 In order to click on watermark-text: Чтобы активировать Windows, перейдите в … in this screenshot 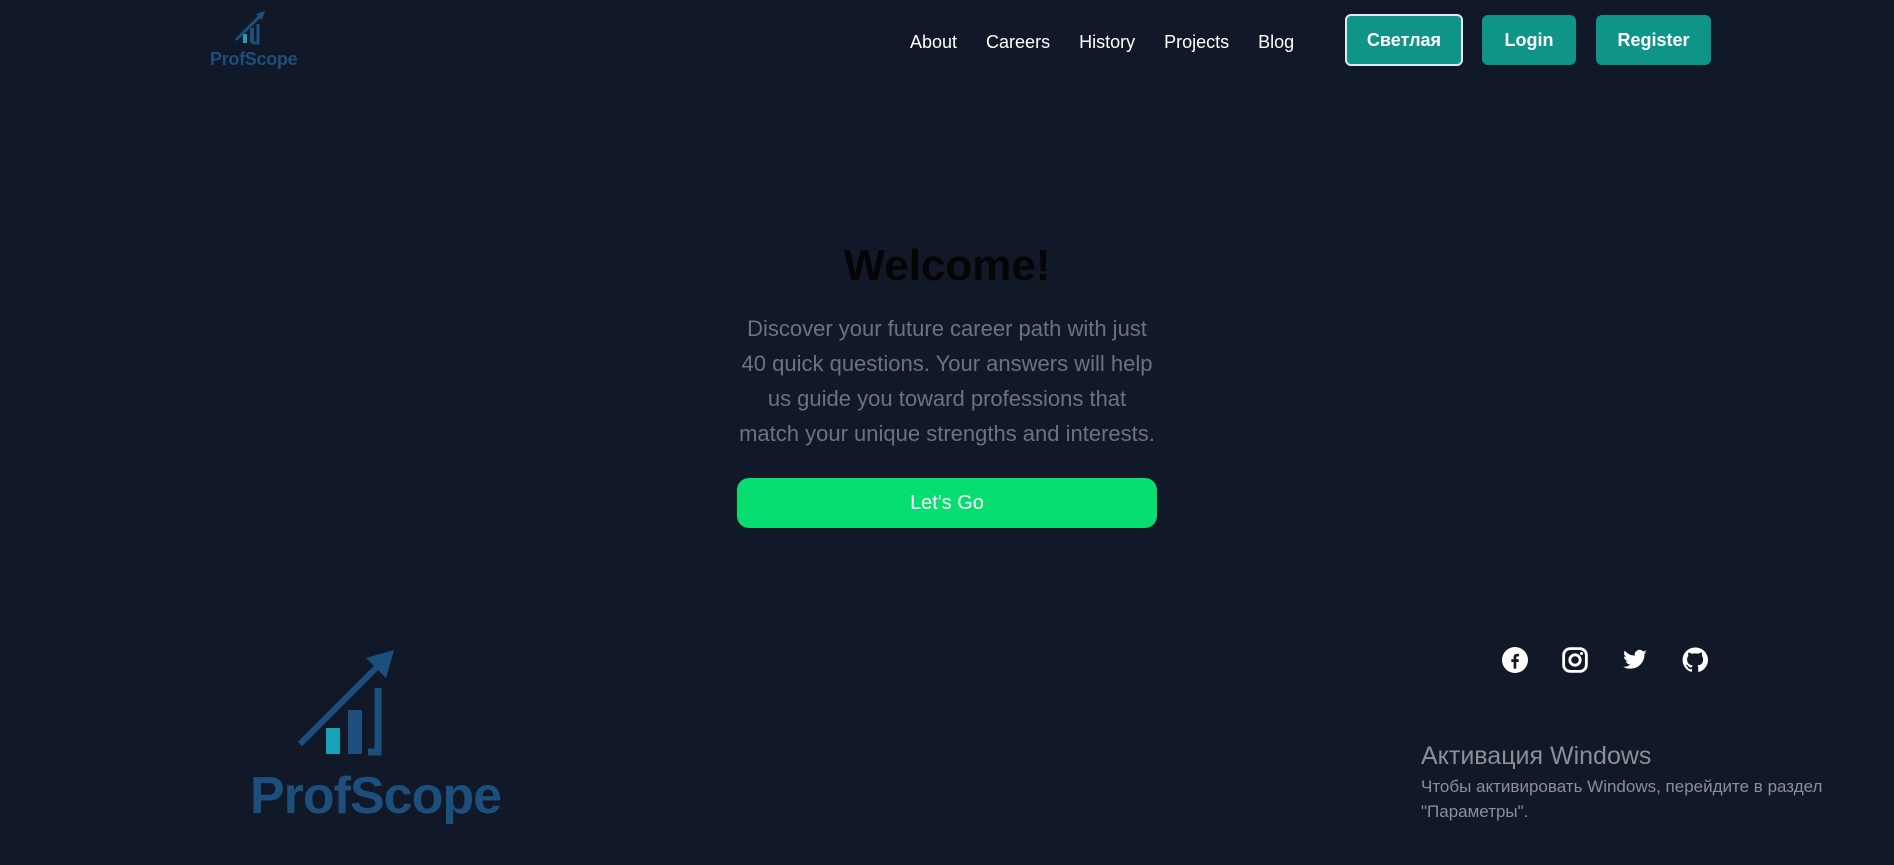, I will do `click(1622, 799)`.